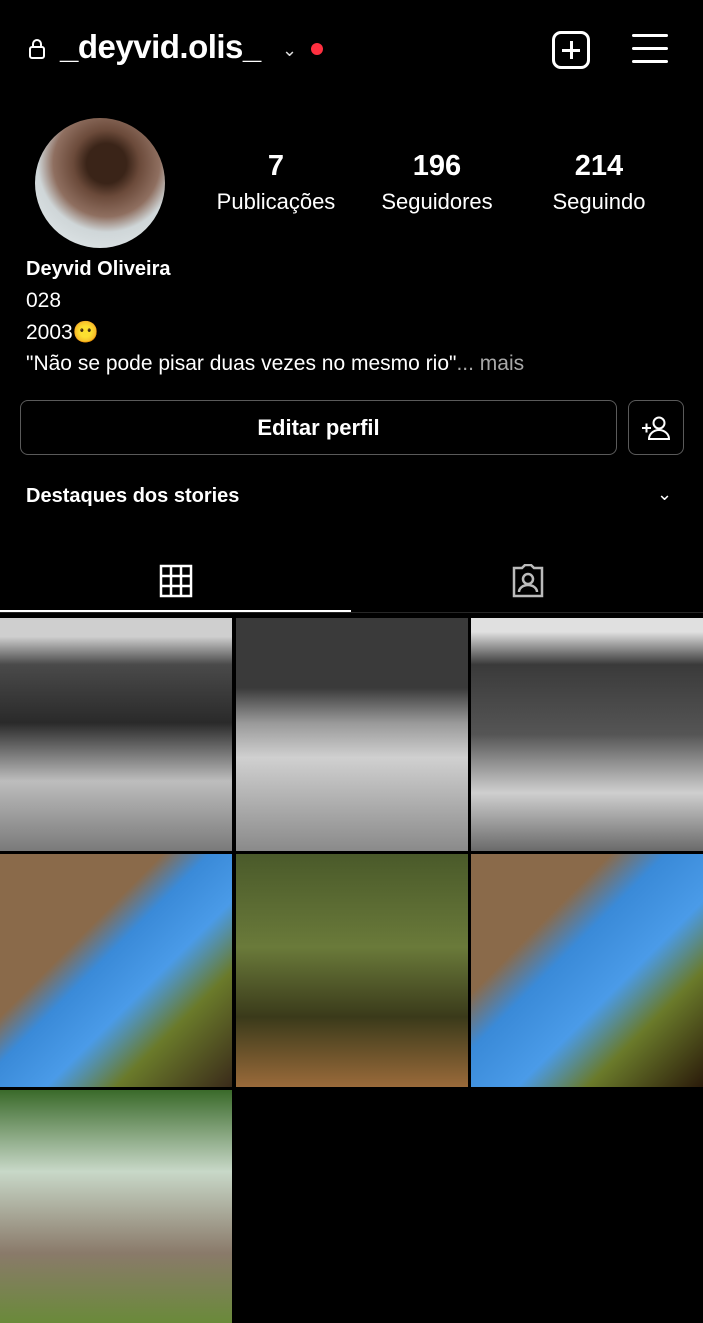 This screenshot has width=703, height=1323. Describe the element at coordinates (62, 332) in the screenshot. I see `bio-line: 2003😶` at that location.